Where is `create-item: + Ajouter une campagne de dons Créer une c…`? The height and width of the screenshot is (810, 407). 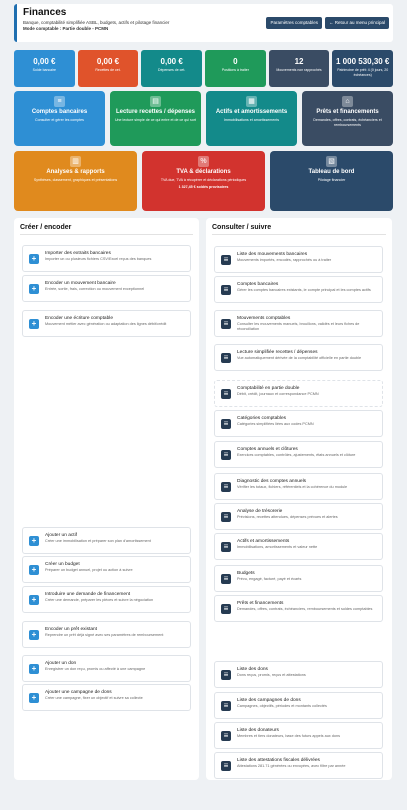 create-item: + Ajouter une campagne de dons Créer une c… is located at coordinates (106, 697).